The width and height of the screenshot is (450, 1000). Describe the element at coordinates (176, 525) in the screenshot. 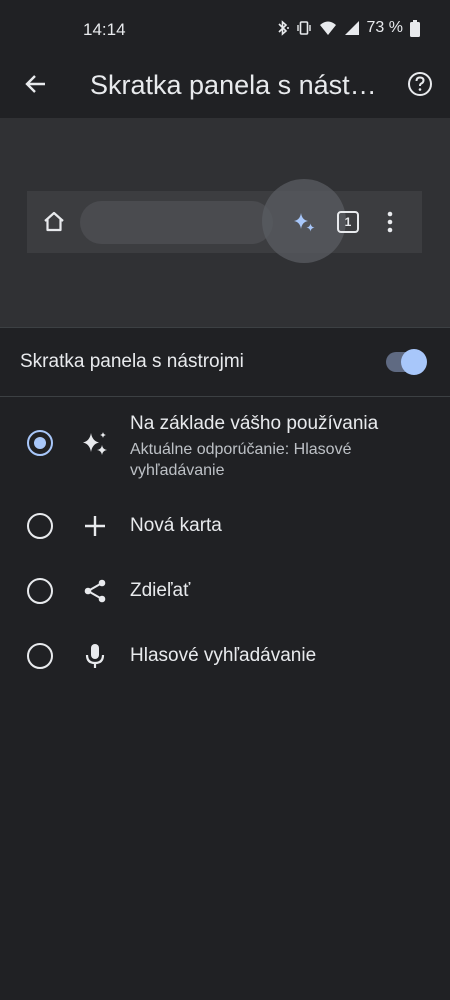

I see `option-title: Nová karta` at that location.